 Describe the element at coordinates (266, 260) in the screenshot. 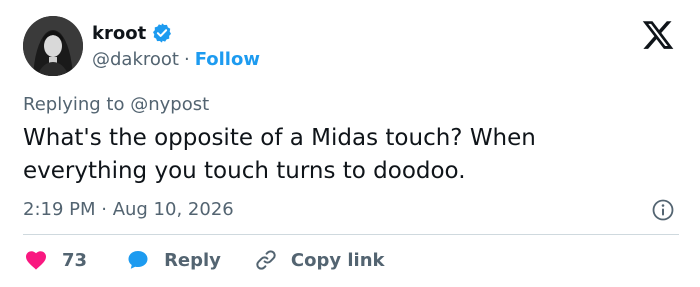

I see `link-icon` at that location.